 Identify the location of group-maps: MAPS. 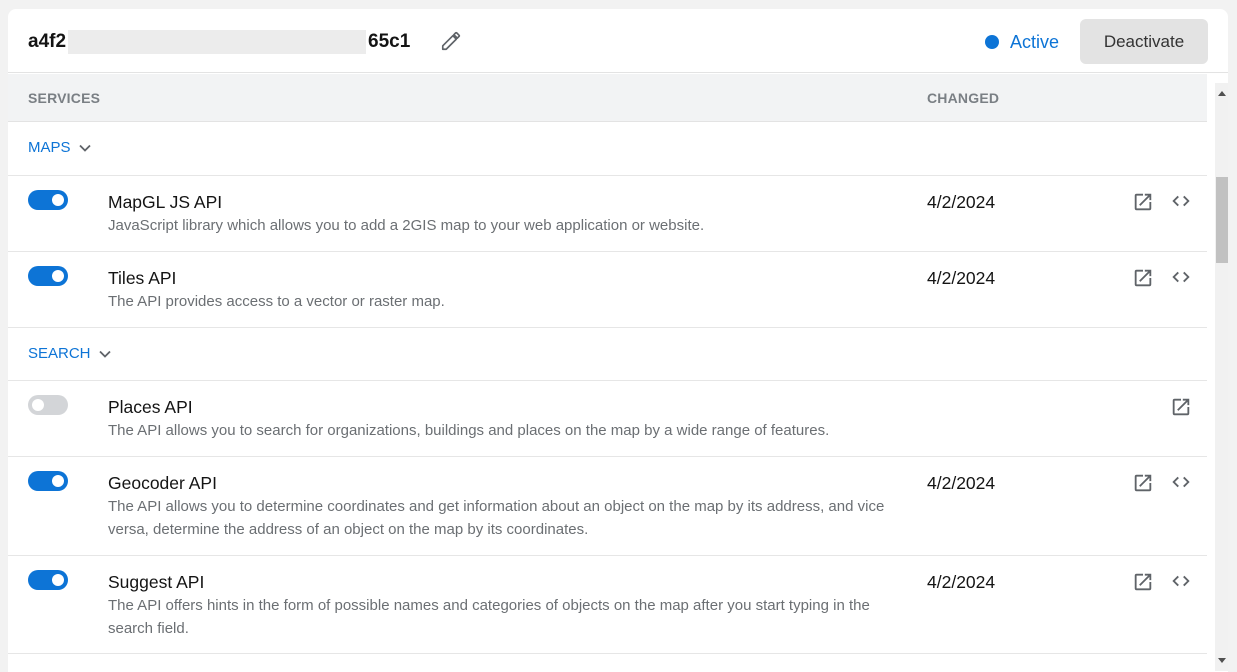
(607, 149).